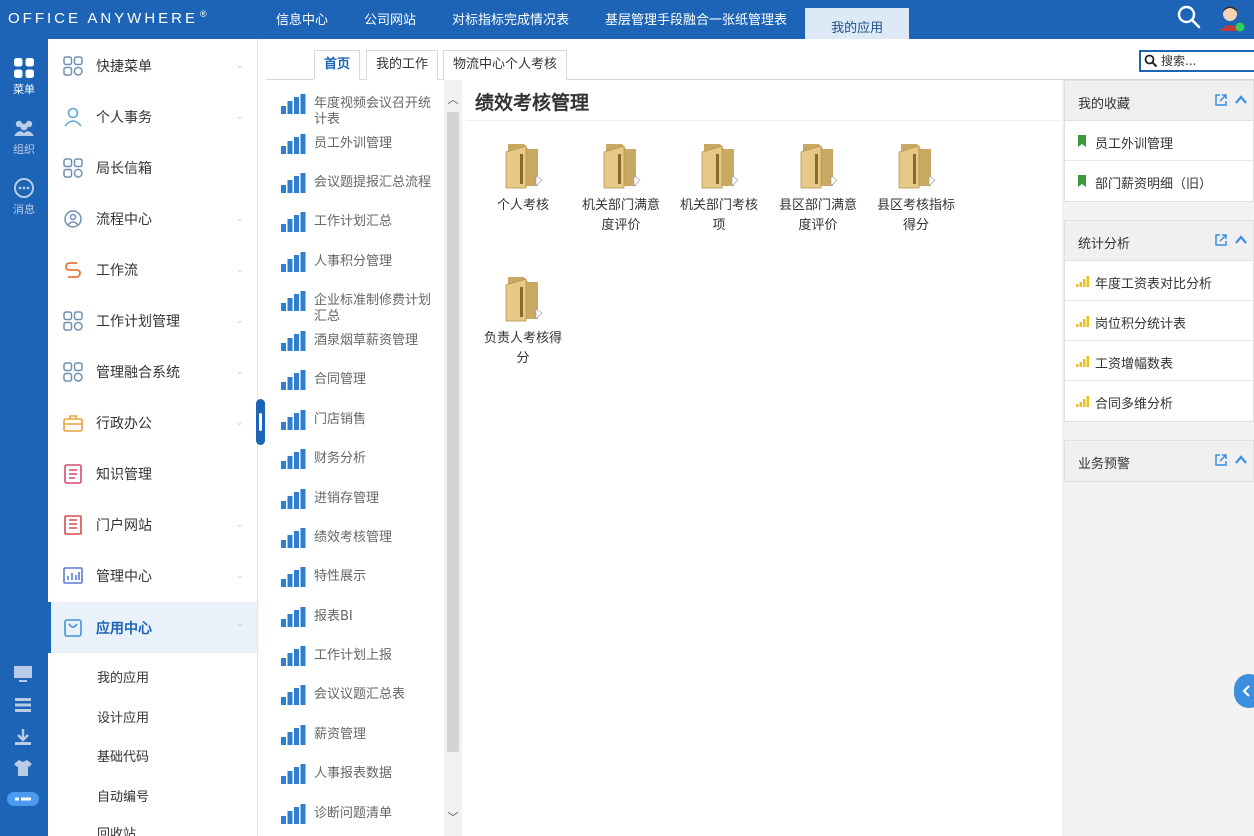 This screenshot has height=836, width=1254. I want to click on sub-item-auto-number: 自动编号, so click(123, 795).